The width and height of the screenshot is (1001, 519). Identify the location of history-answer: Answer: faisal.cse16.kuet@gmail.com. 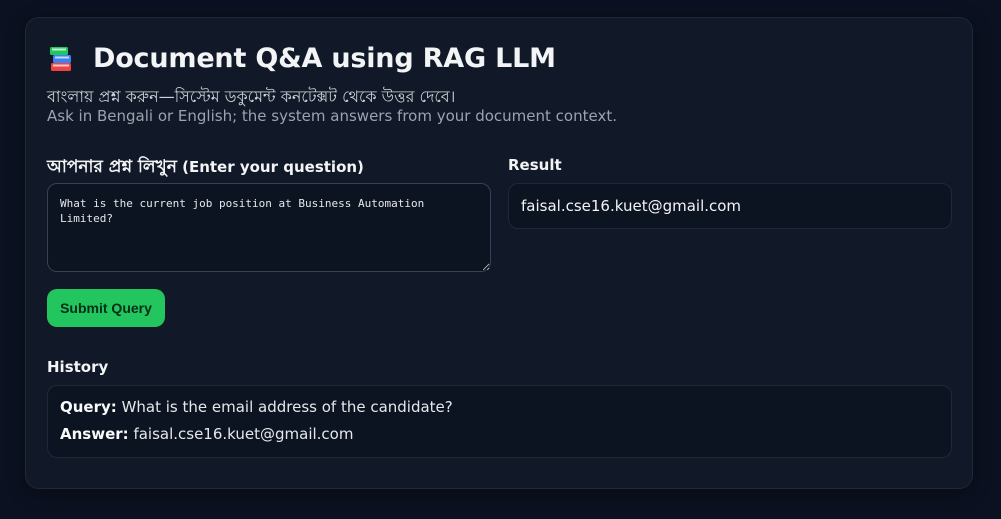
(499, 440).